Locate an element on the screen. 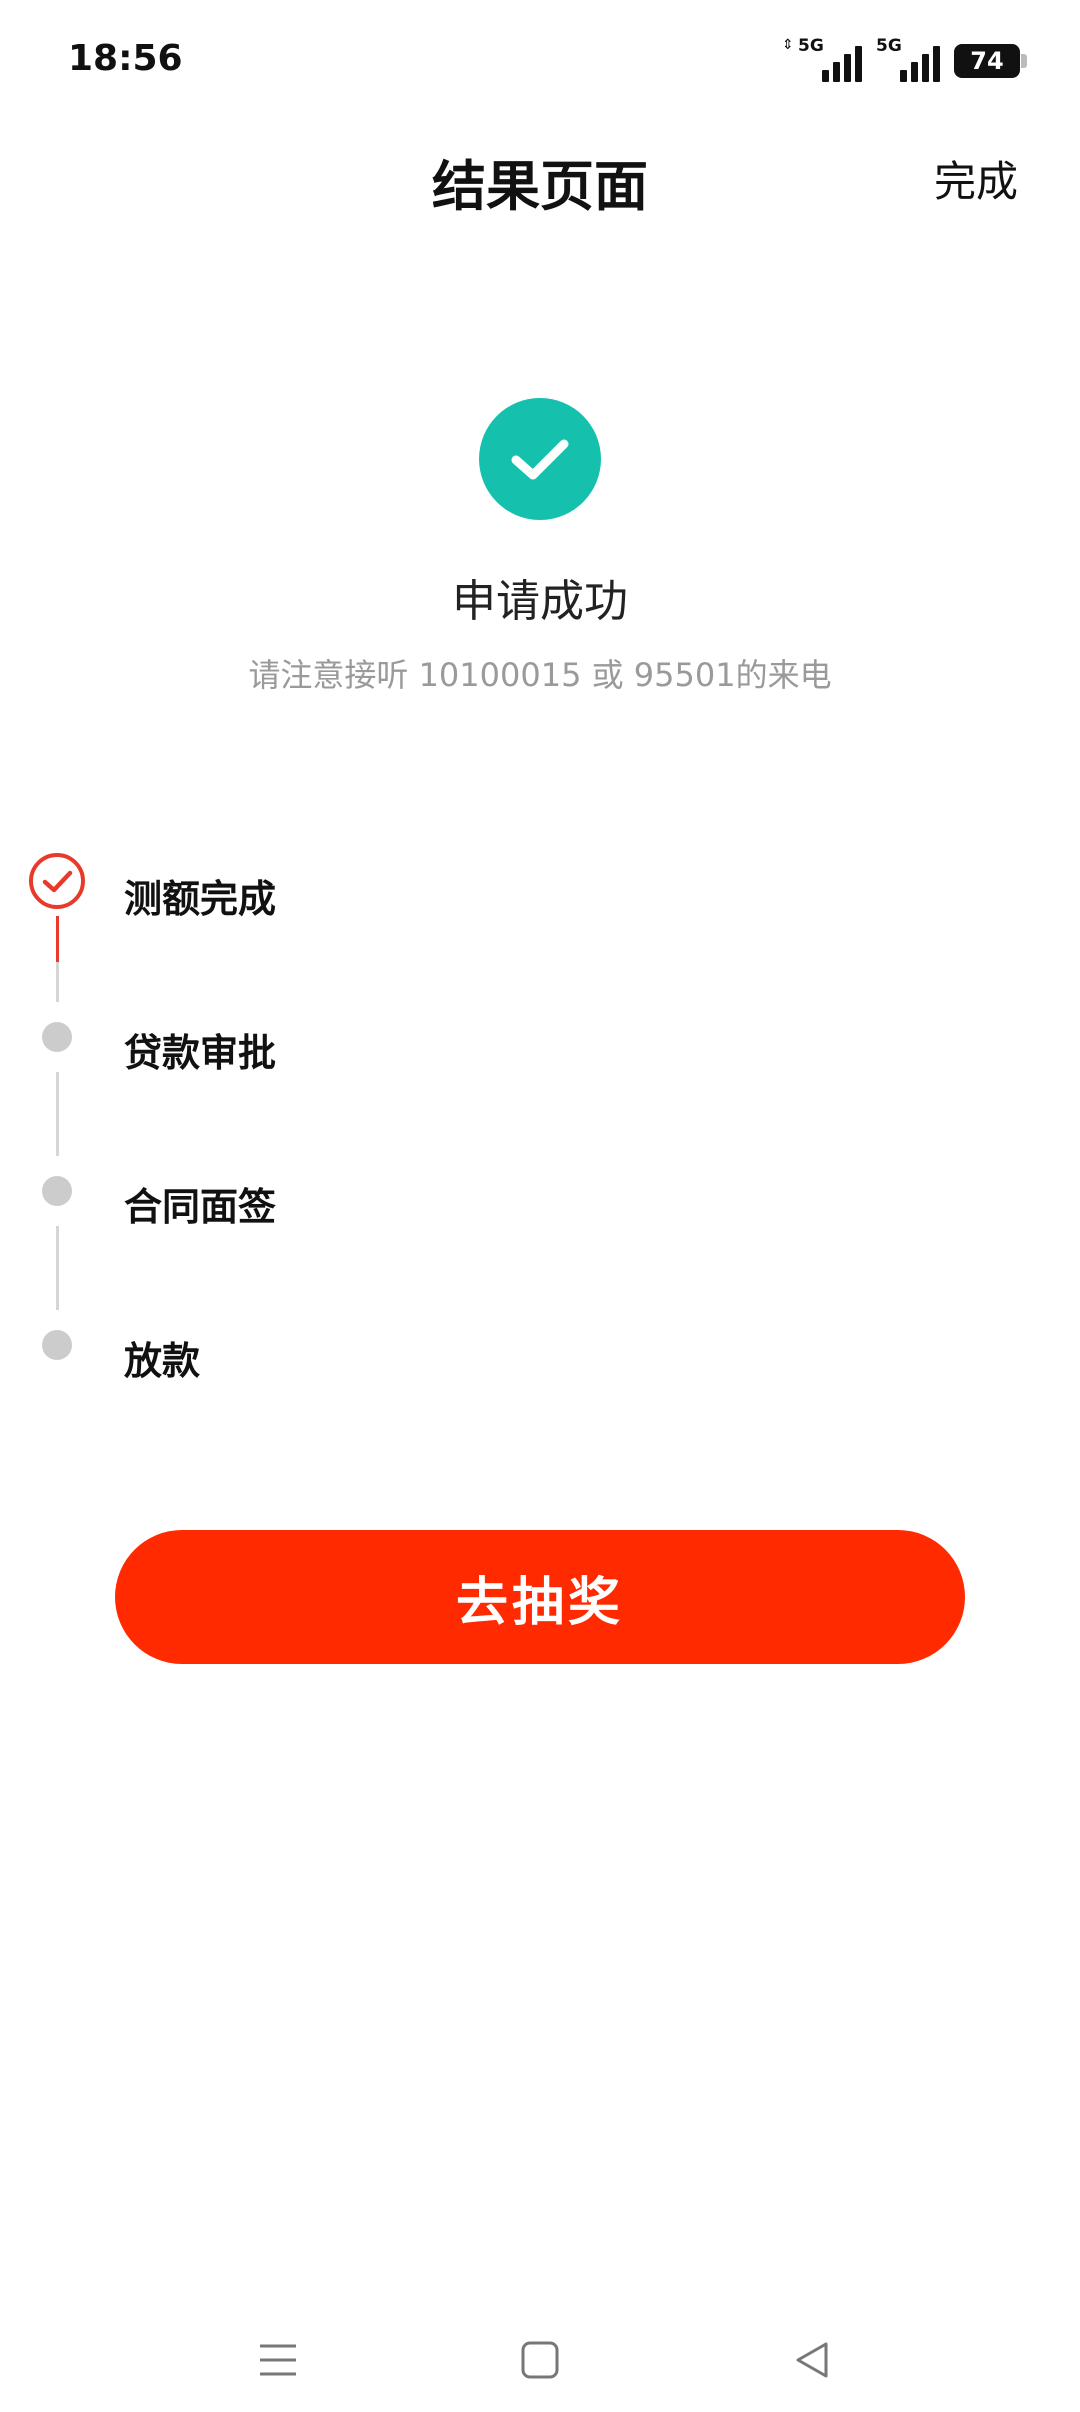 The height and width of the screenshot is (2412, 1080). signal-icon: ⇕ 5G is located at coordinates (822, 59).